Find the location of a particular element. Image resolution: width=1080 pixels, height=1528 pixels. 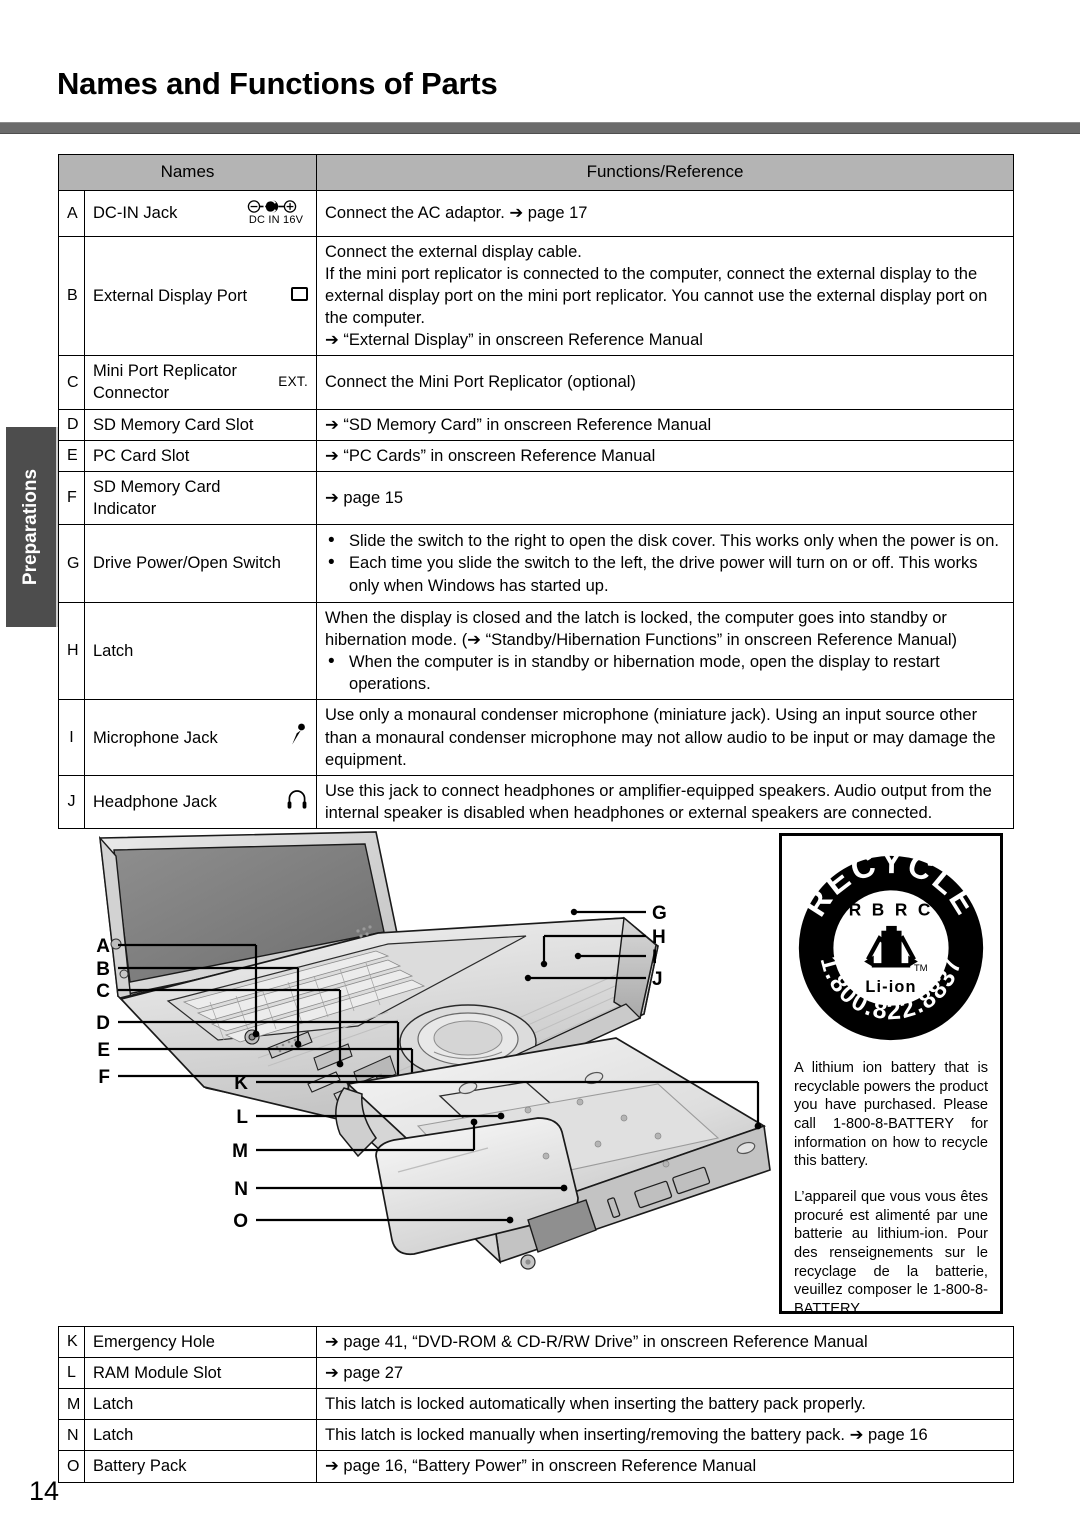

callout-label-k: K is located at coordinates (241, 1083).